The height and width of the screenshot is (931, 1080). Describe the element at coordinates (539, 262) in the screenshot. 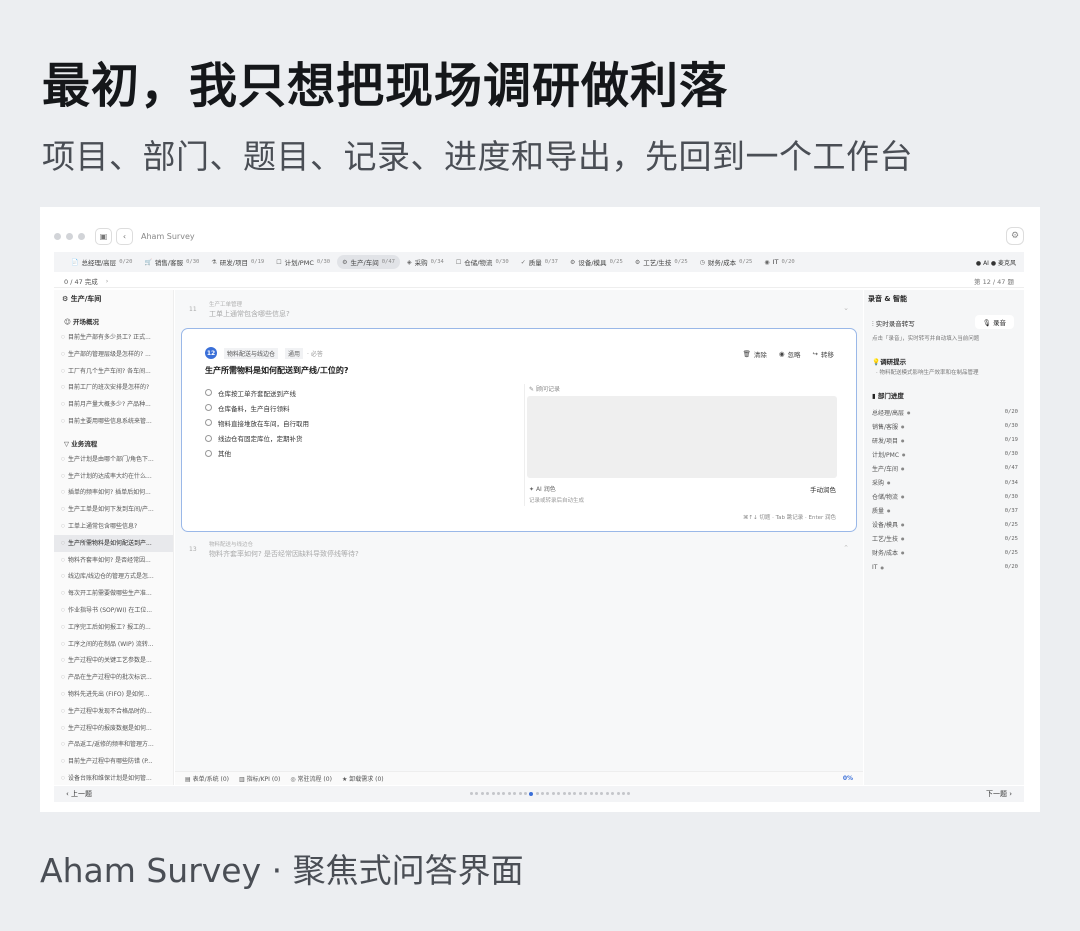

I see `tab-7: ✓ 质量 0/37` at that location.